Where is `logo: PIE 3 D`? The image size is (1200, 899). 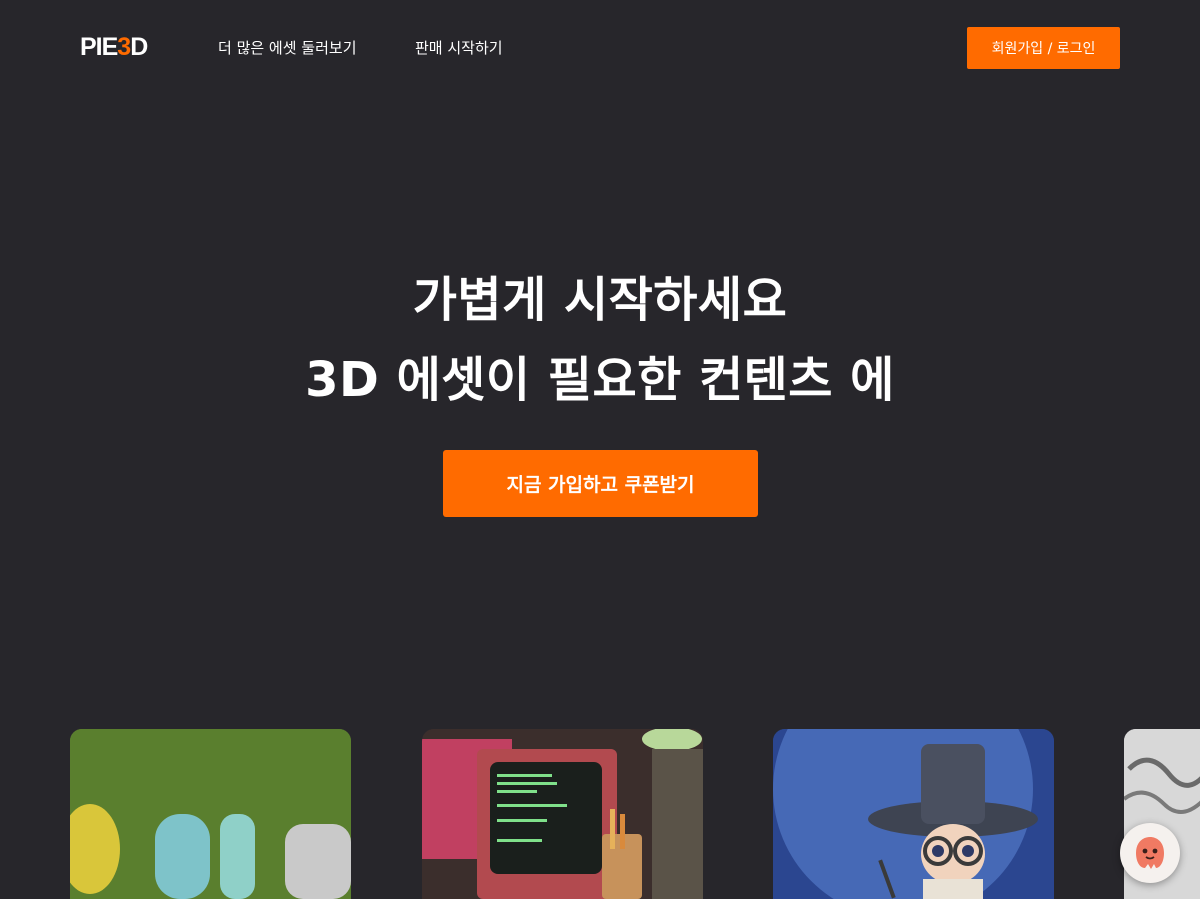 logo: PIE 3 D is located at coordinates (114, 46).